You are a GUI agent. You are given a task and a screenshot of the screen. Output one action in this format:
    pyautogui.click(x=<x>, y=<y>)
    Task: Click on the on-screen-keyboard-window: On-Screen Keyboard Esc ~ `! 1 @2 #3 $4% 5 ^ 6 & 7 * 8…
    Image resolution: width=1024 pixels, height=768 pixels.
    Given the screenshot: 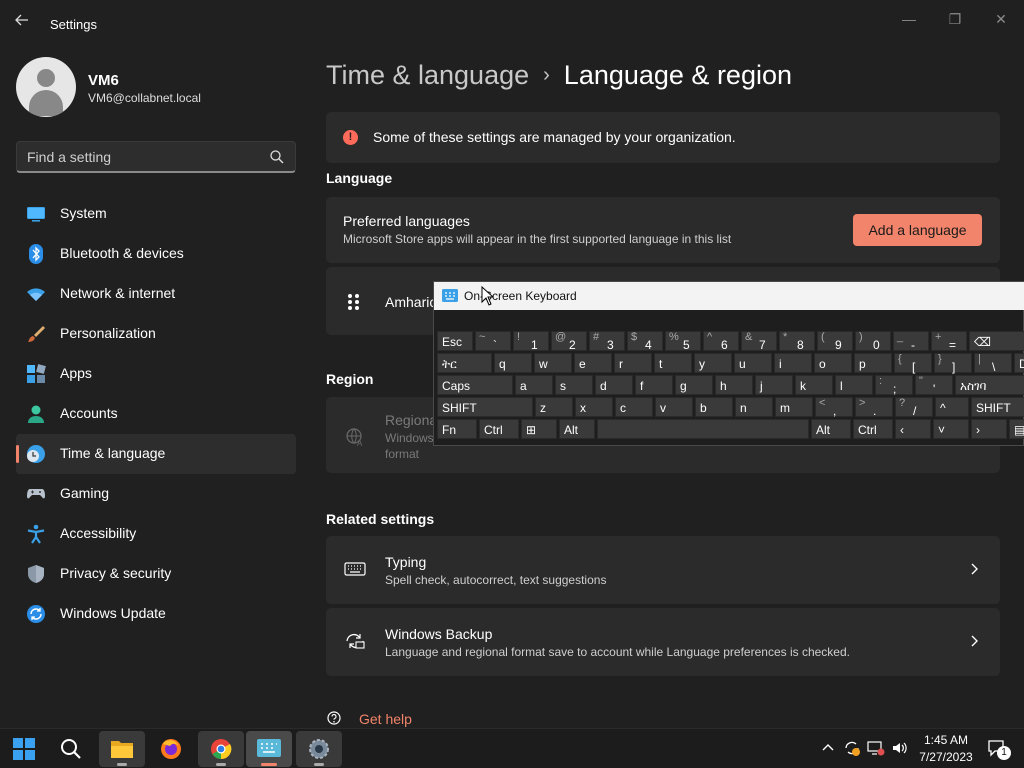 What is the action you would take?
    pyautogui.click(x=728, y=363)
    